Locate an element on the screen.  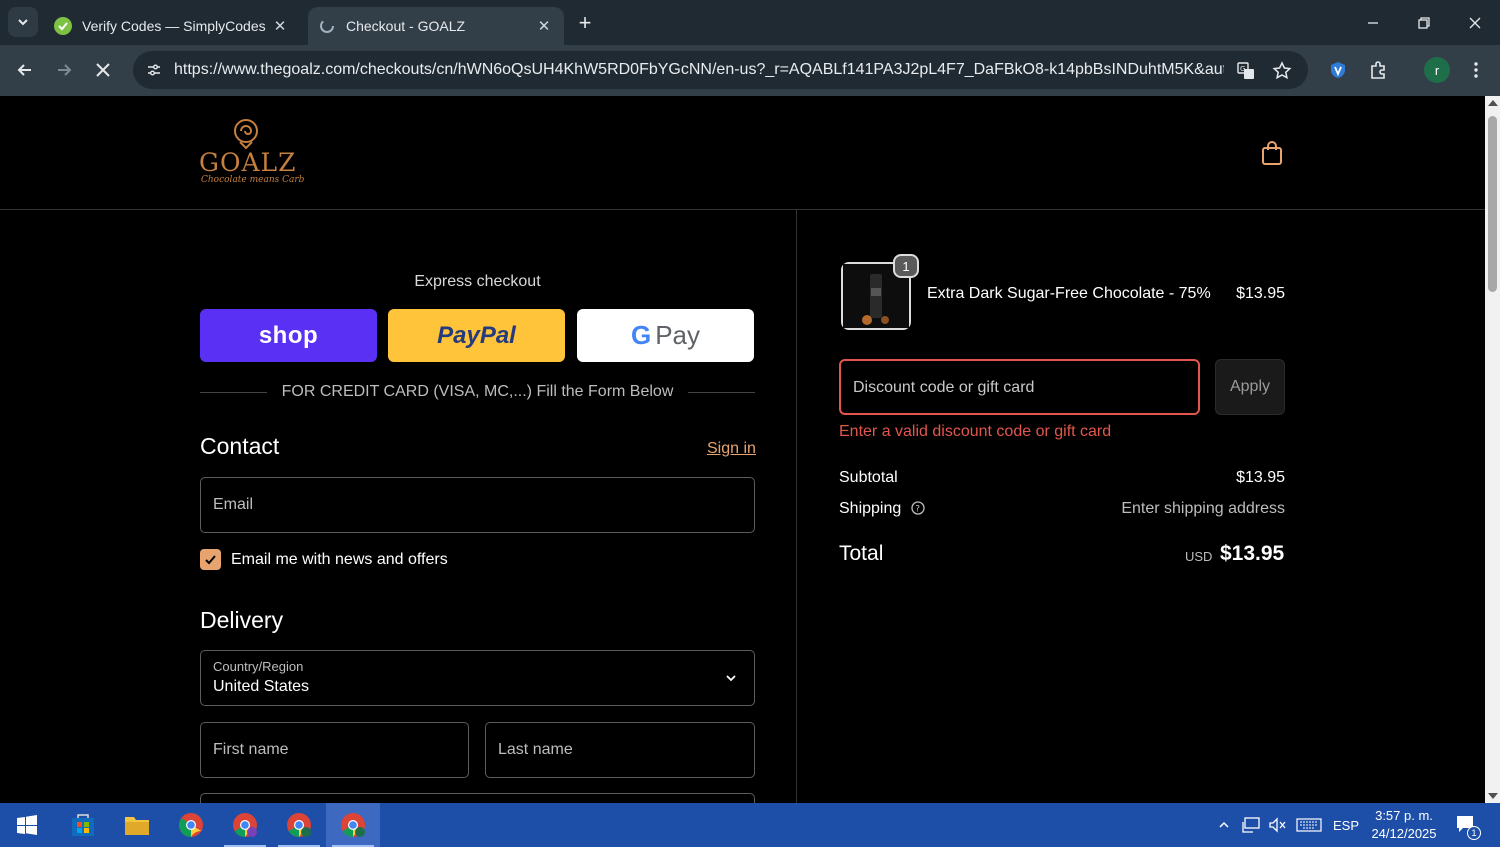
shipping-label: Shipping ? is located at coordinates (882, 509).